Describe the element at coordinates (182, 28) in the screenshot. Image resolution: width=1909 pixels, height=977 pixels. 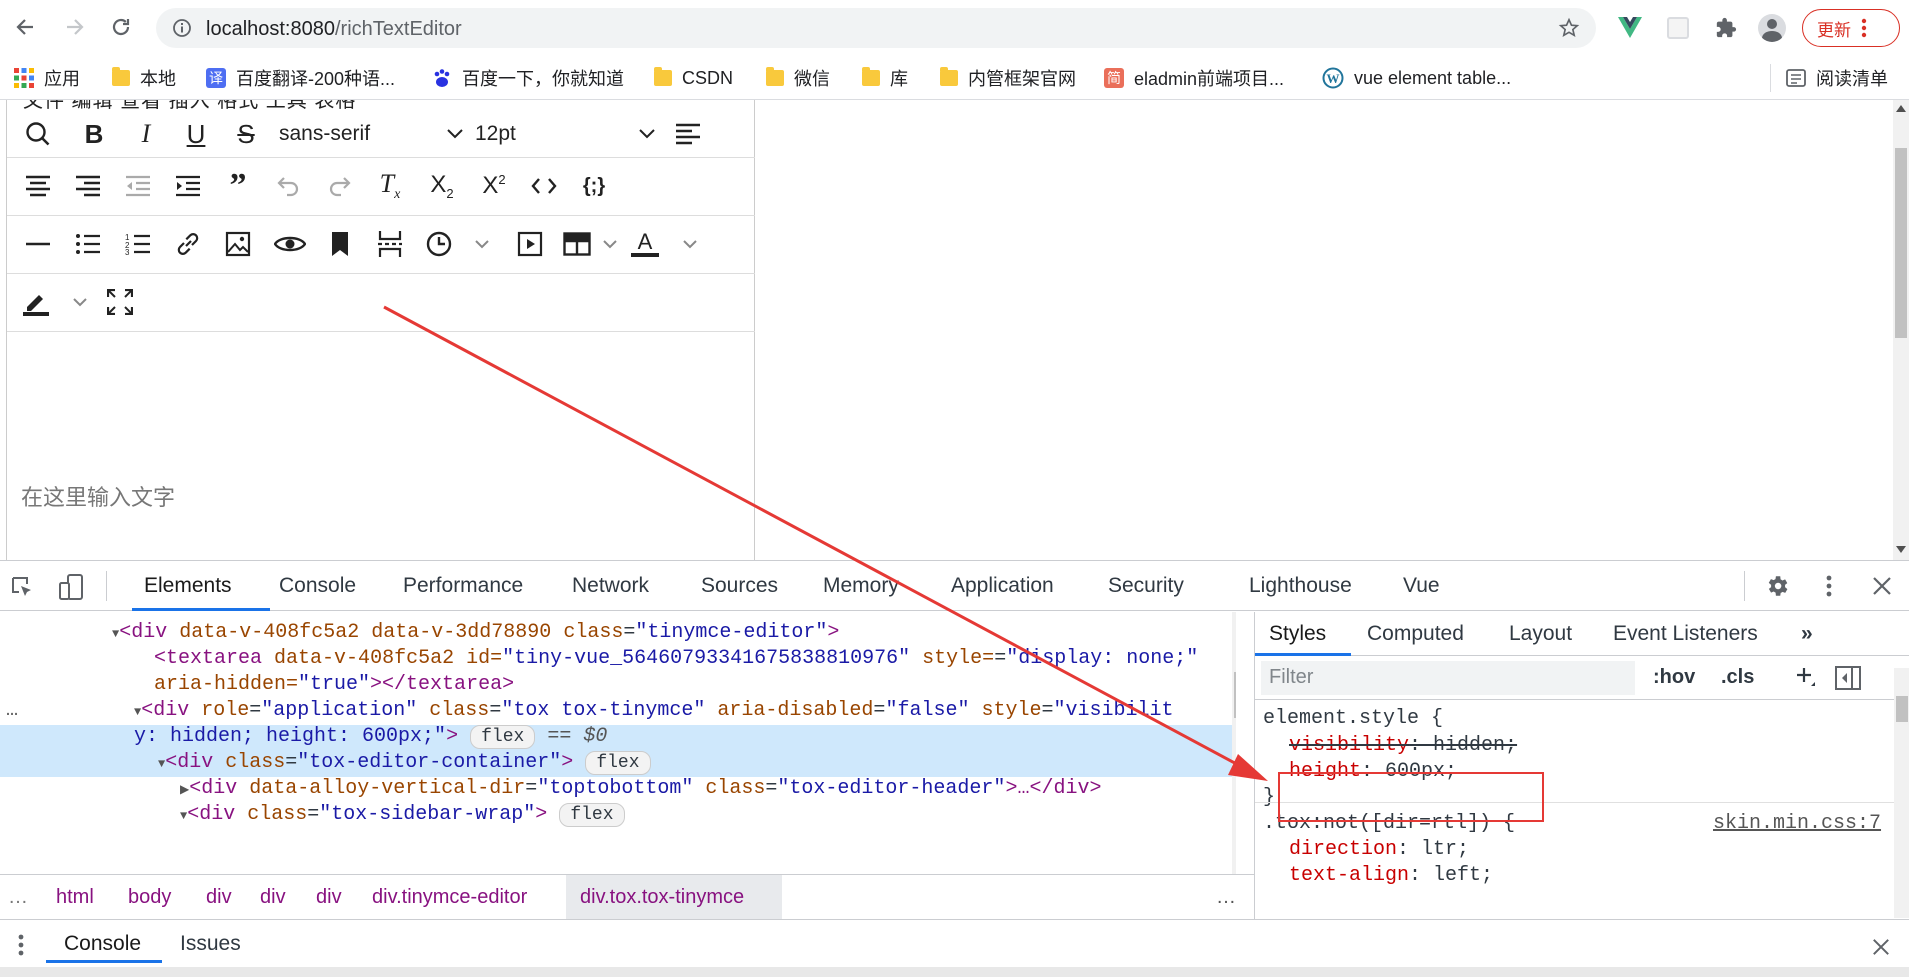
I see `info-icon` at that location.